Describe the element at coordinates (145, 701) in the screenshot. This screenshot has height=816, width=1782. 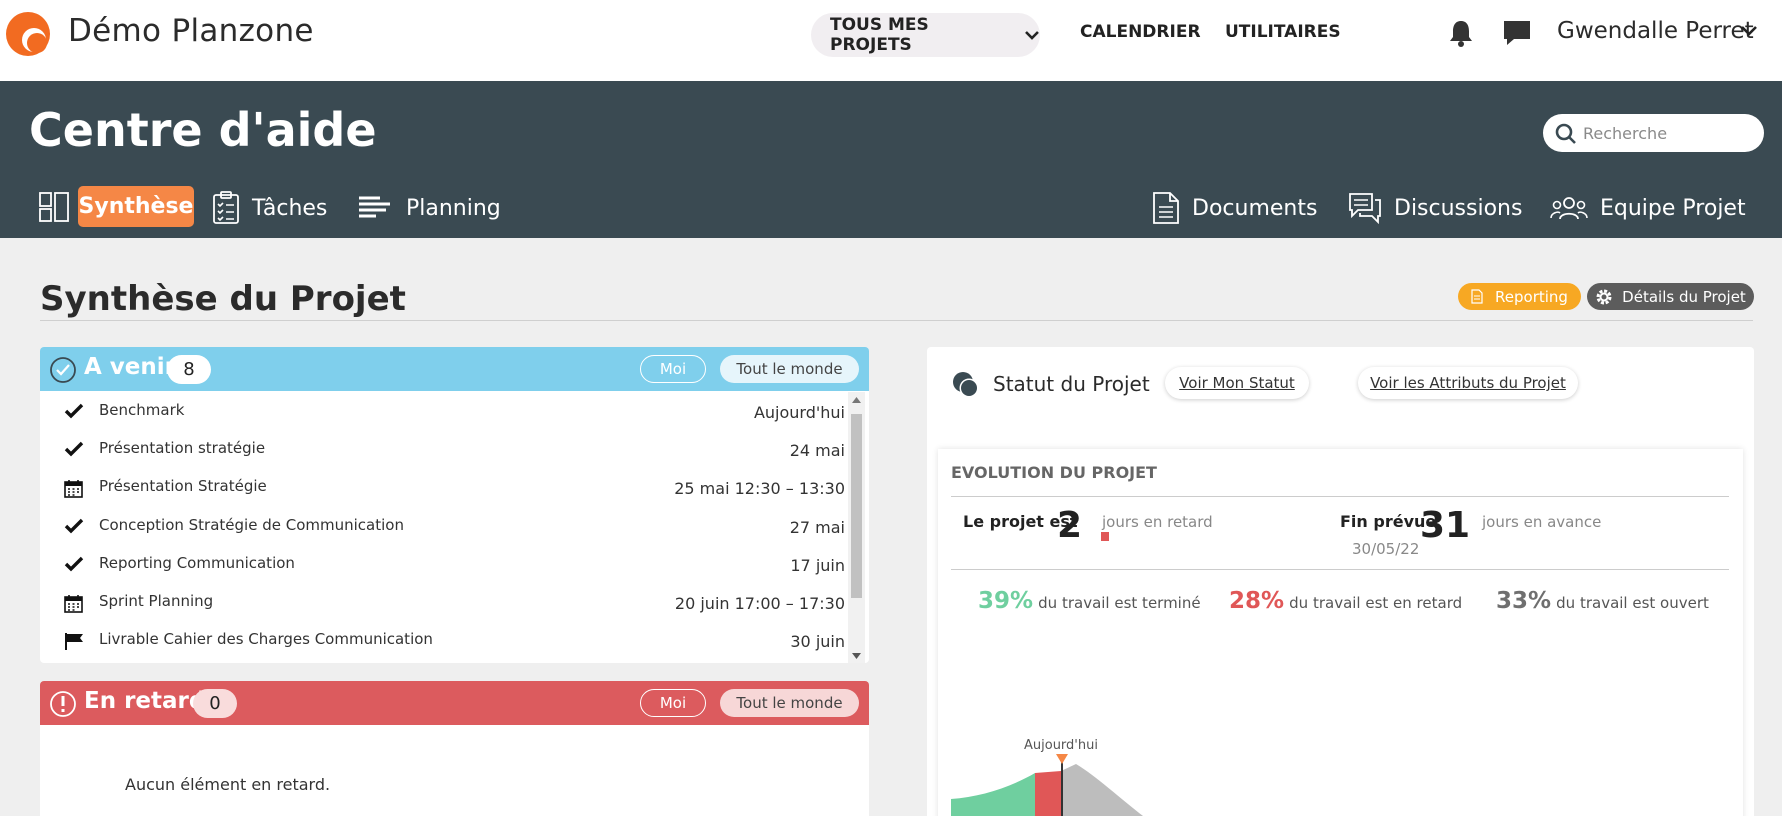
I see `late-title: En retard` at that location.